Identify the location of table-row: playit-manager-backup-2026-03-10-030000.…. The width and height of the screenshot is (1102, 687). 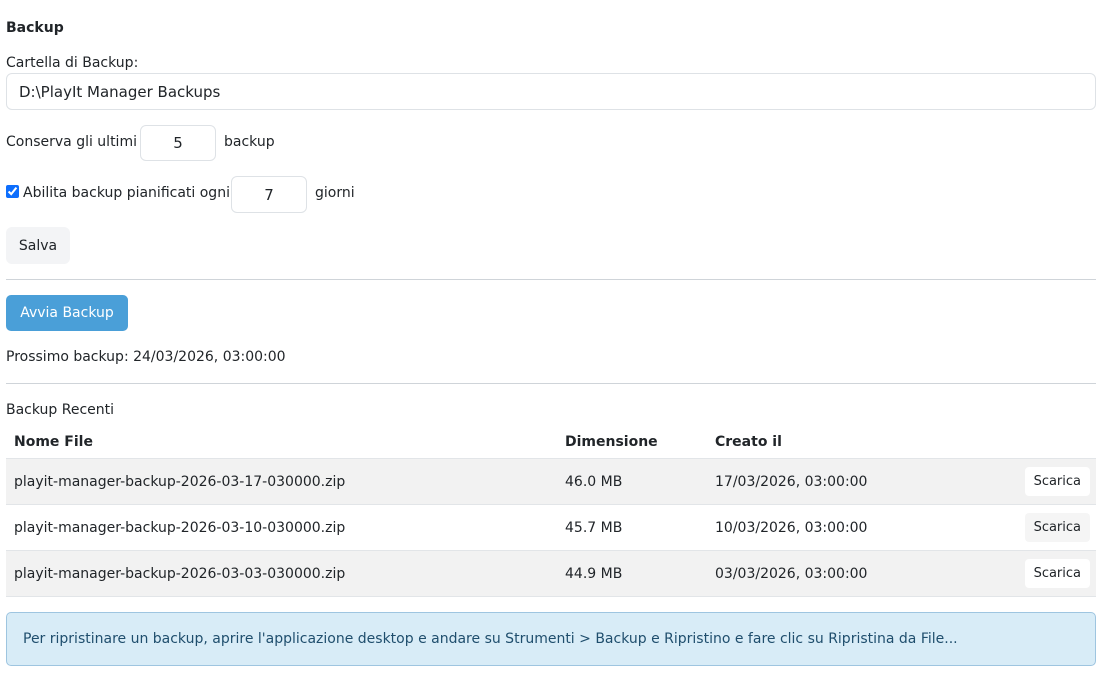
(551, 527).